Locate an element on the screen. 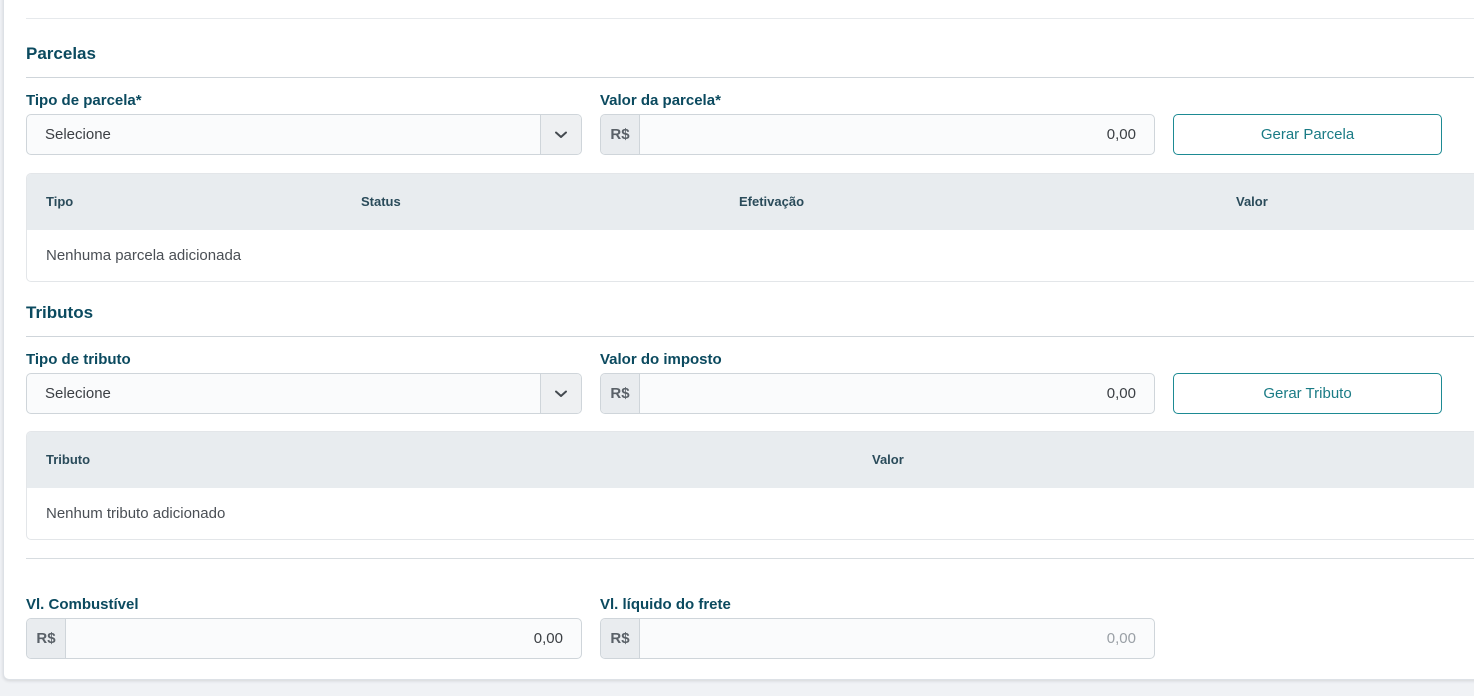 The image size is (1474, 696). gerar-parcela-button: Gerar Parcela is located at coordinates (1307, 134).